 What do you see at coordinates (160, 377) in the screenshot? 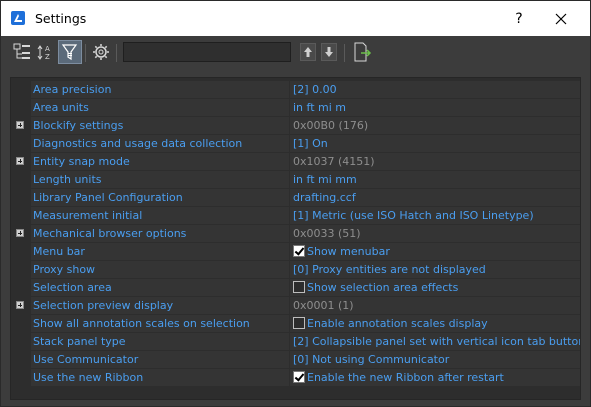
I see `setting-name: Use the new Ribbon` at bounding box center [160, 377].